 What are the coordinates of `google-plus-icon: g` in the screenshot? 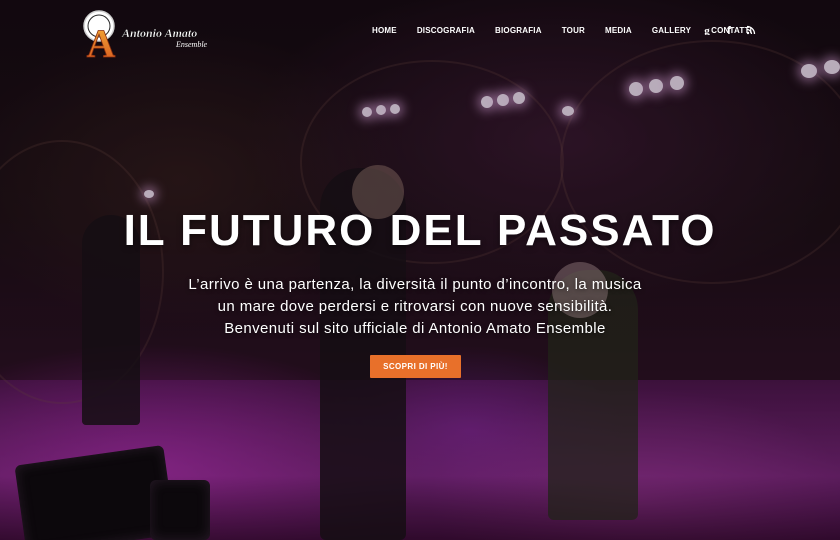 It's located at (707, 30).